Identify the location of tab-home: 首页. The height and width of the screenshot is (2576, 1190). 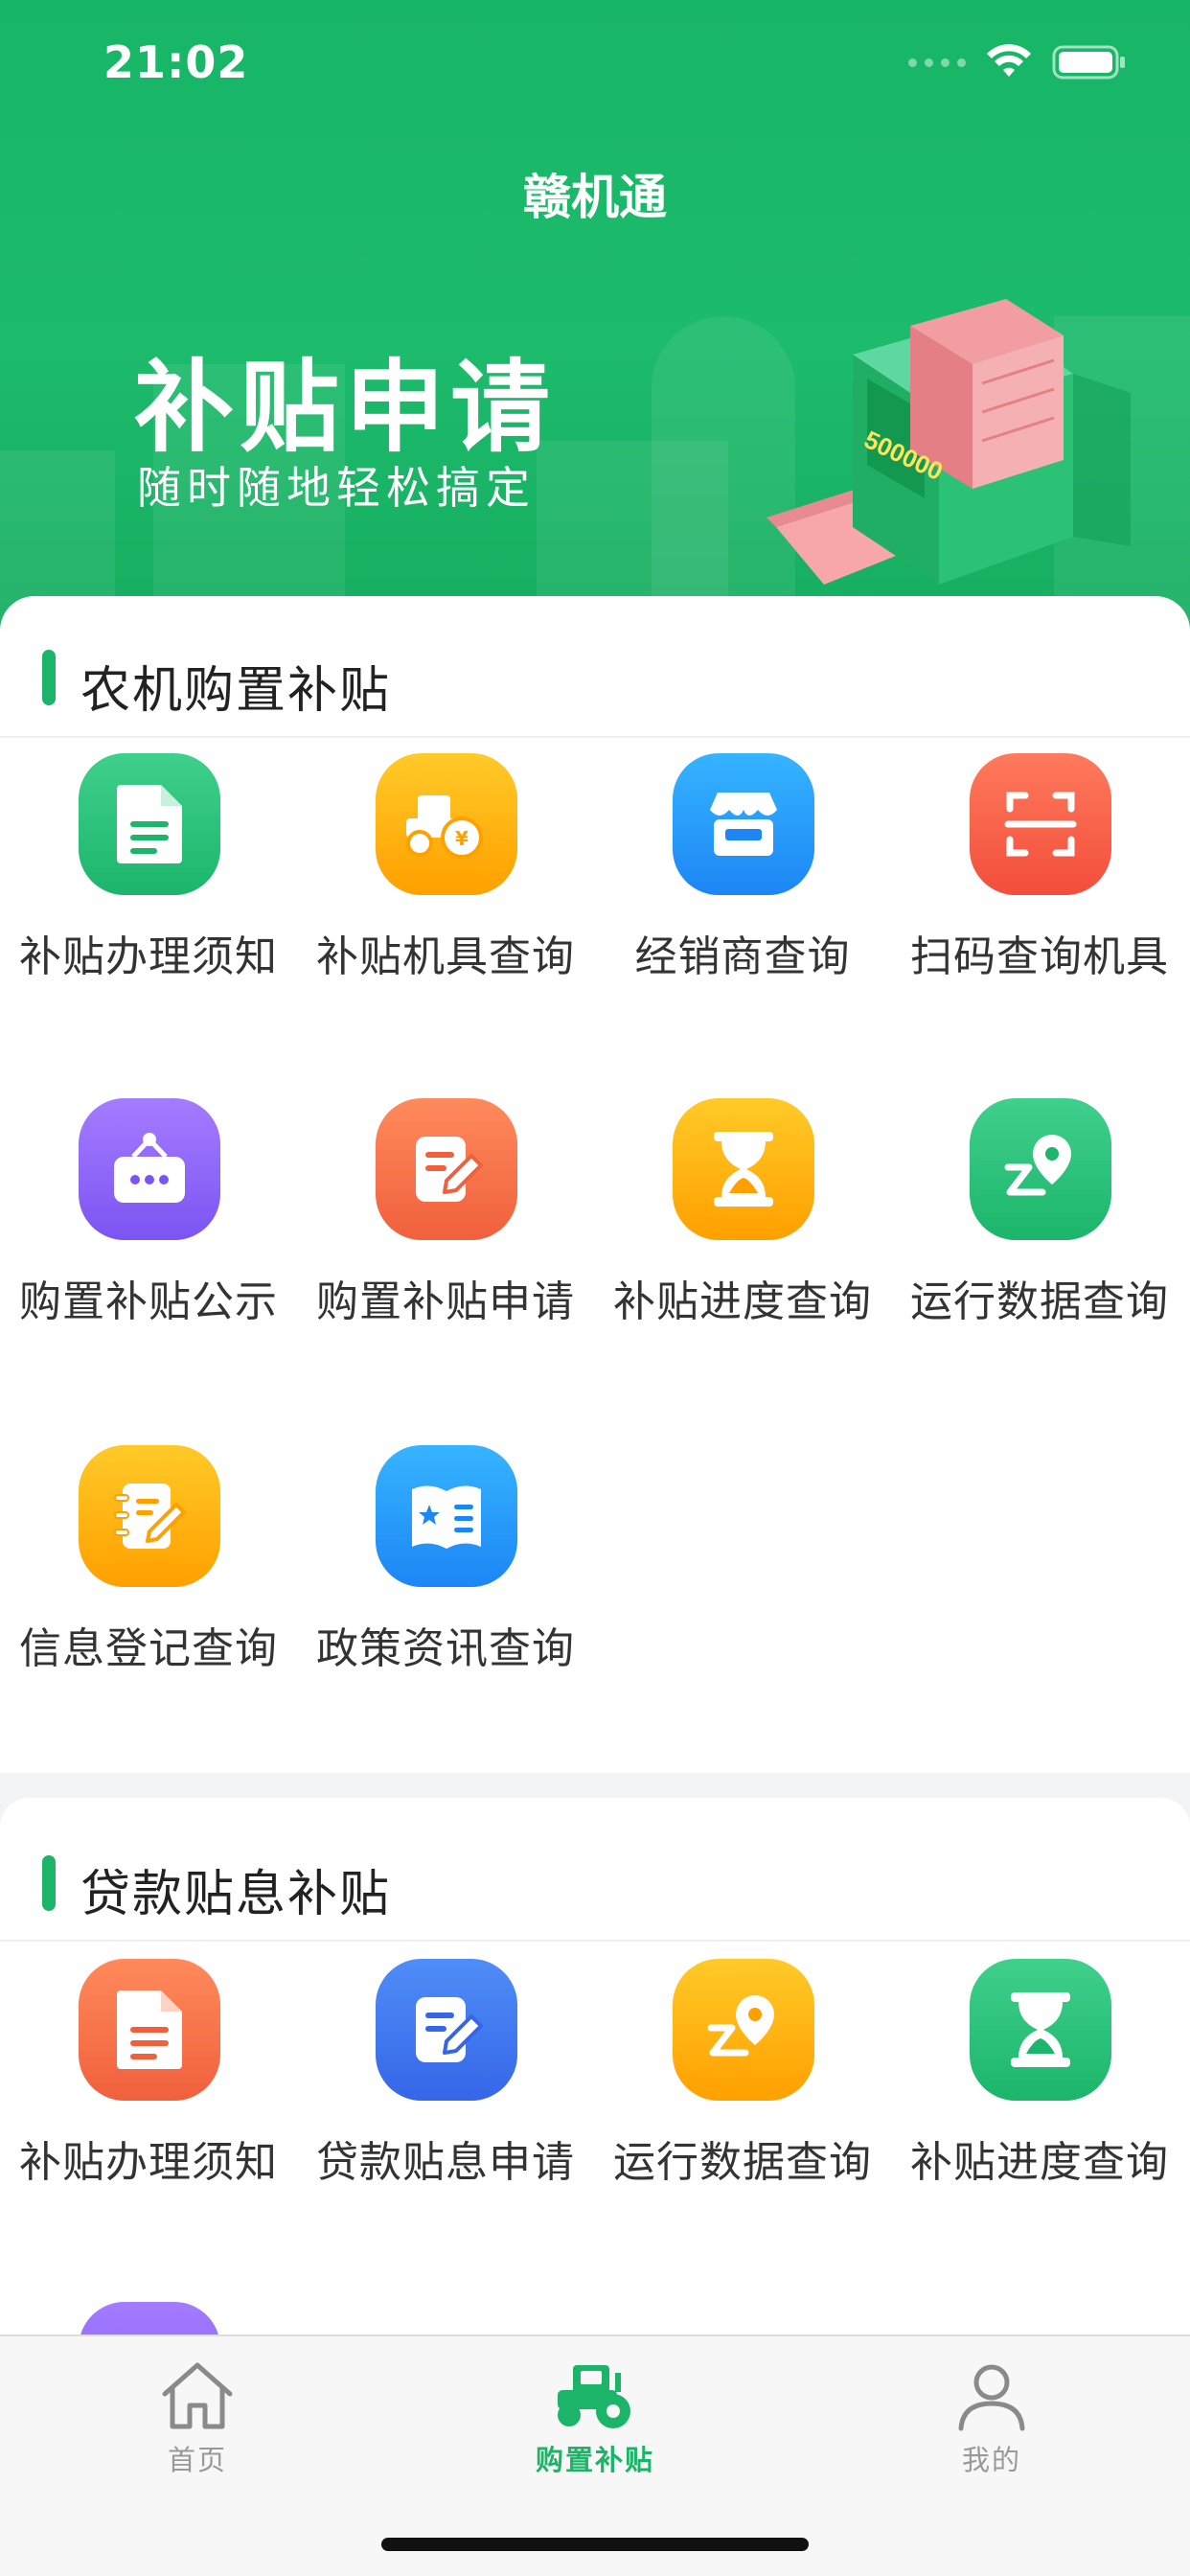
(198, 2416).